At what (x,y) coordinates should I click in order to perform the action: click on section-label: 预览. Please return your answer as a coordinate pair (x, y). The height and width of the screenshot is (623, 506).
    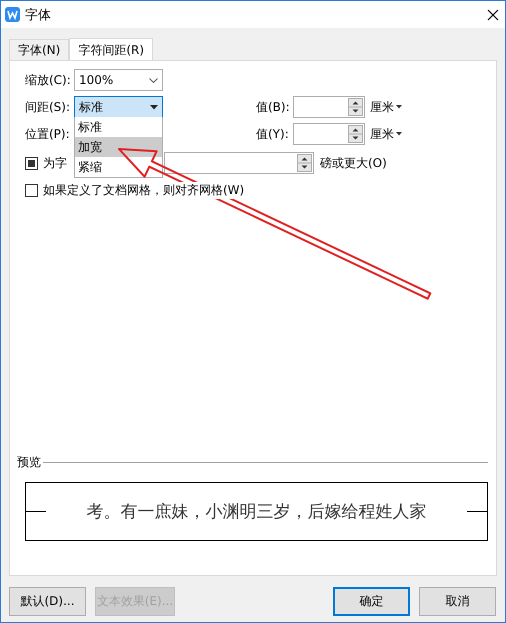
    Looking at the image, I should click on (29, 462).